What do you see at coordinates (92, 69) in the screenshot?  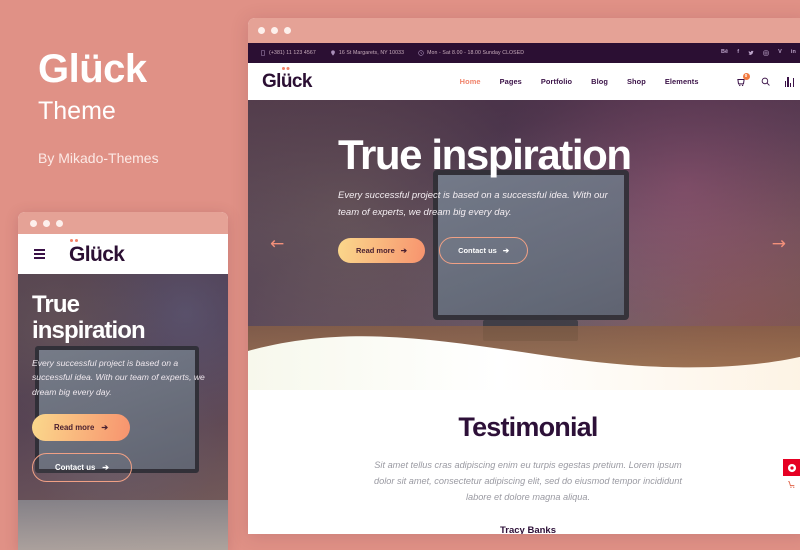 I see `promo-title: Glück` at bounding box center [92, 69].